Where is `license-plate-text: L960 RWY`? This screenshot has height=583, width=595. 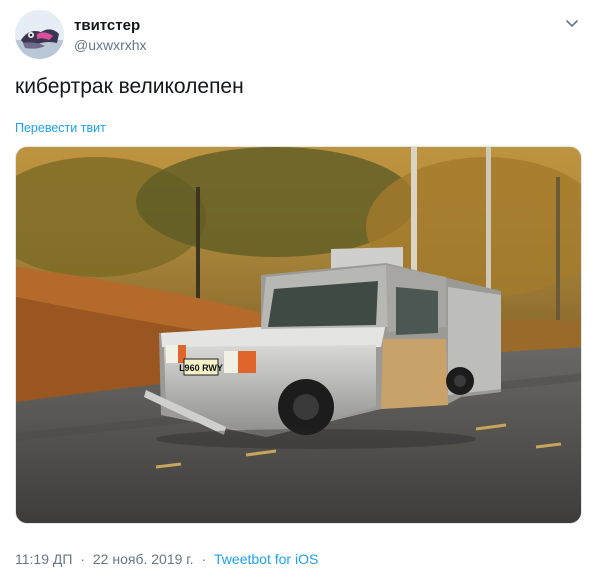
license-plate-text: L960 RWY is located at coordinates (201, 368).